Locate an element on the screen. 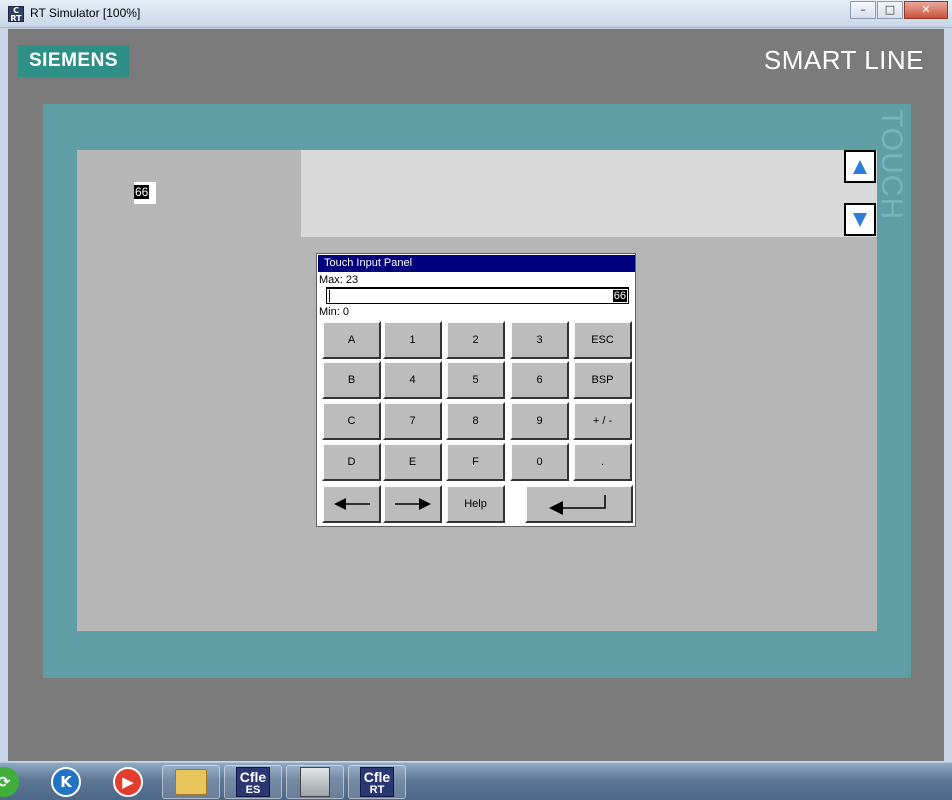 The image size is (952, 800). window-title: RT Simulator [100%] is located at coordinates (85, 13).